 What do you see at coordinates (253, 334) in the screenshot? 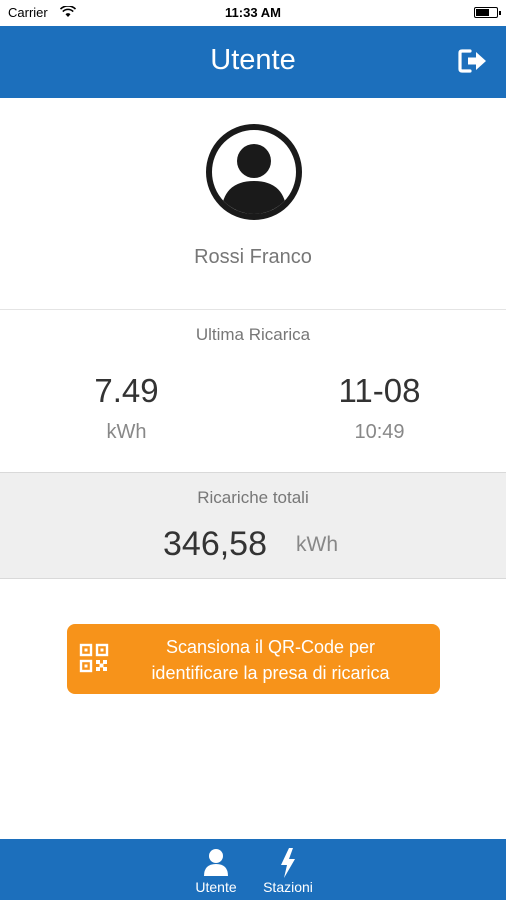
I see `last-charge-label: Ultima Ricarica` at bounding box center [253, 334].